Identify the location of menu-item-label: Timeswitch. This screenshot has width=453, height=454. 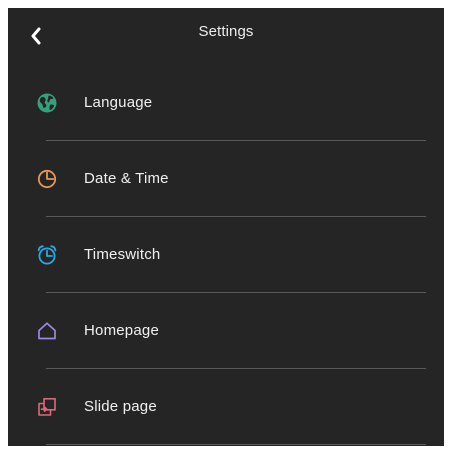
(122, 254).